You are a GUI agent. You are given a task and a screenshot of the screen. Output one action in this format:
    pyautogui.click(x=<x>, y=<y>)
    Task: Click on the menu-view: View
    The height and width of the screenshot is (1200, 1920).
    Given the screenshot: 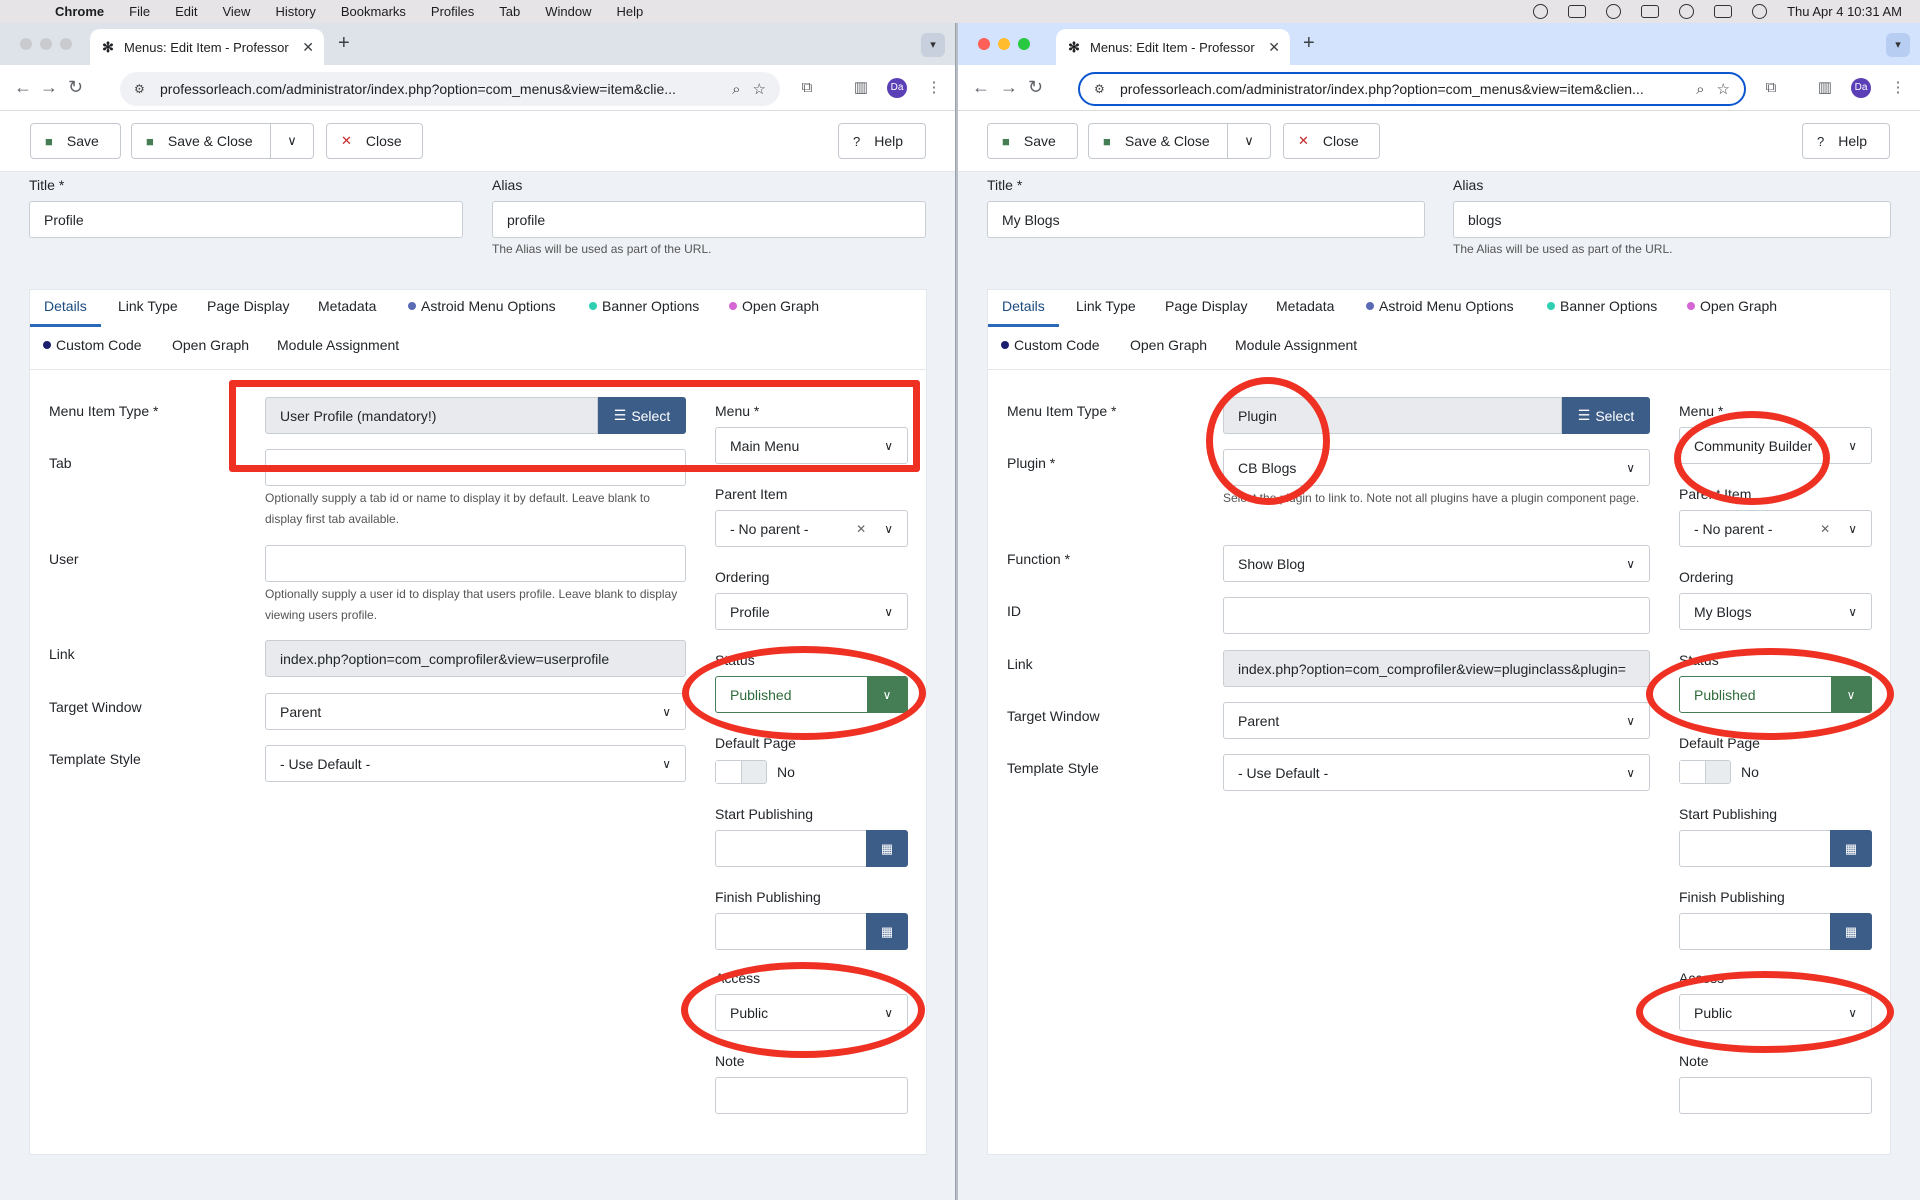 What is the action you would take?
    pyautogui.click(x=236, y=11)
    